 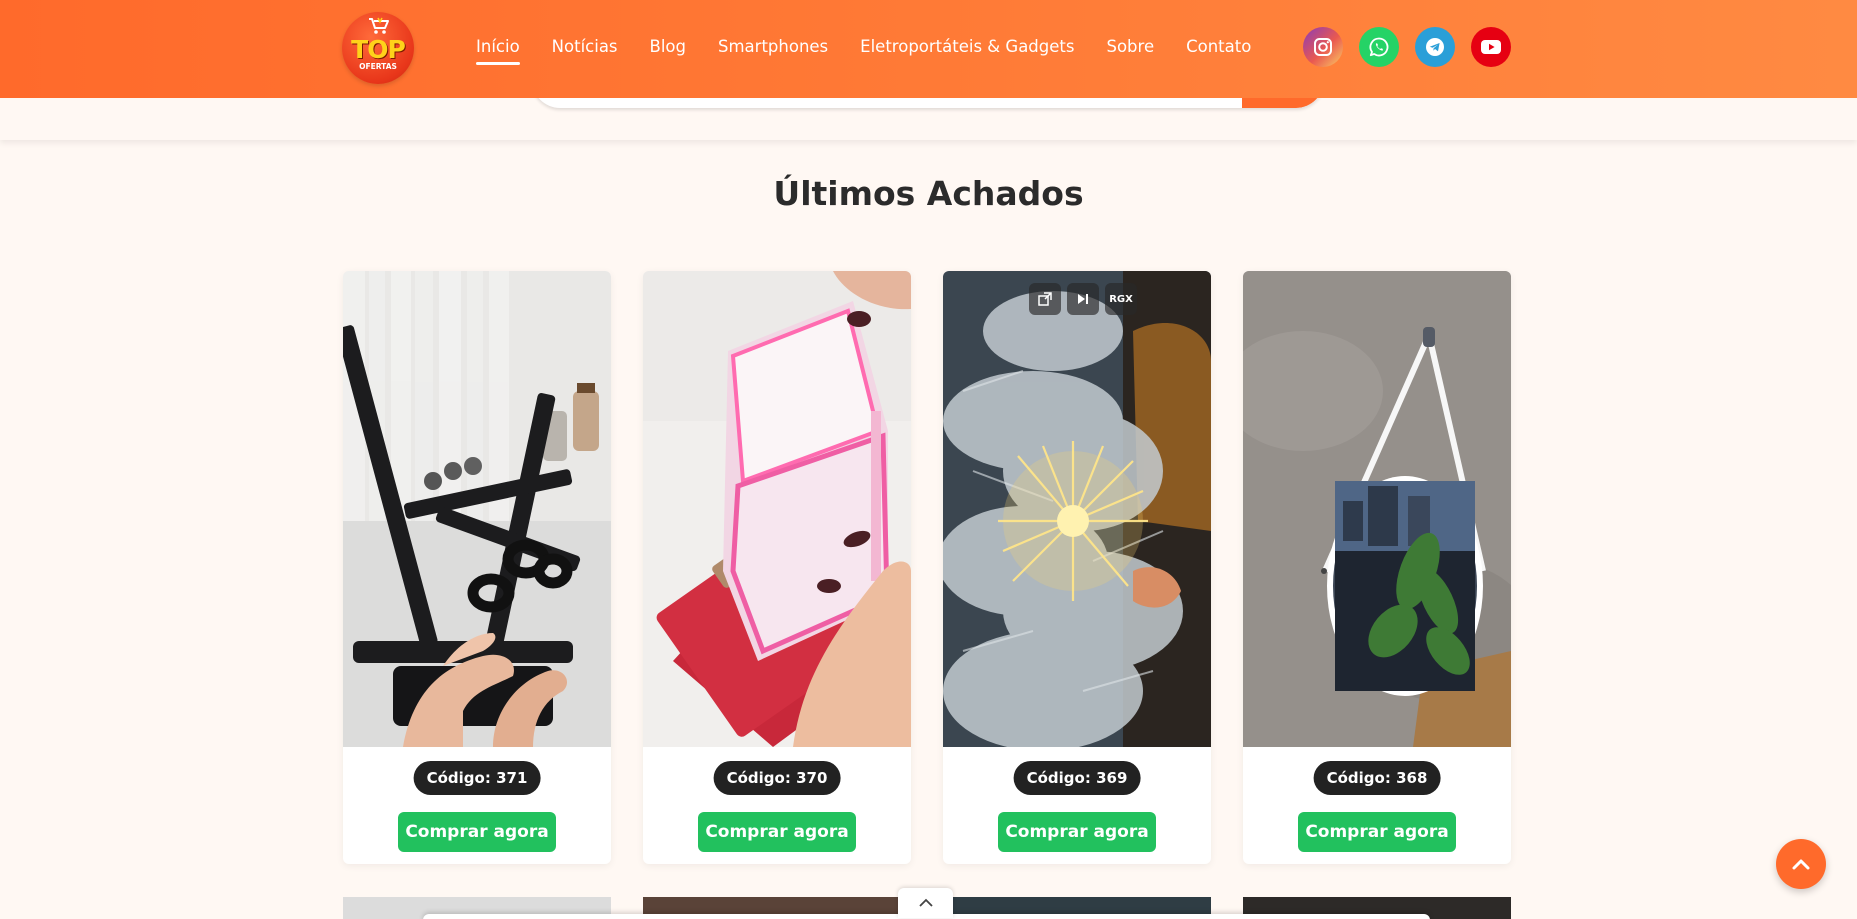 I want to click on telegram-icon, so click(x=1435, y=47).